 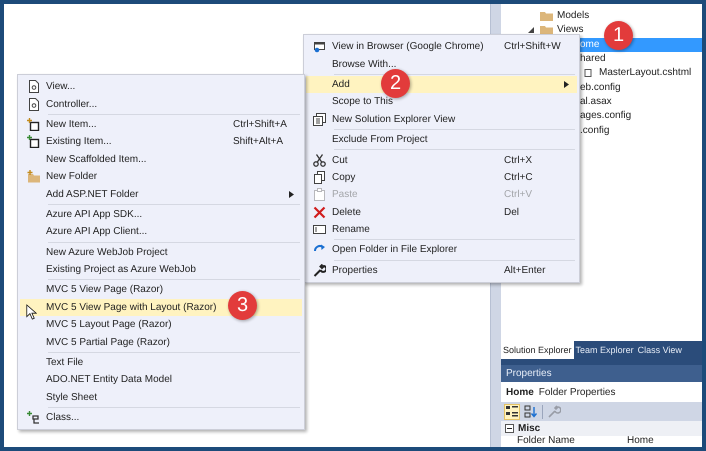 I want to click on tree-item-label: MasterLayout.cshtml, so click(x=645, y=73).